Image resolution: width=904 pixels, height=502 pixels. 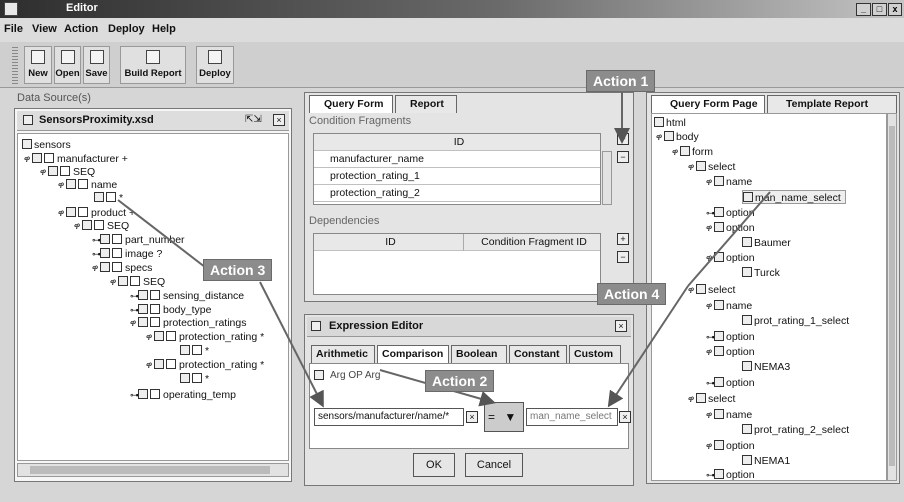 I want to click on arrow-action-3b, so click(x=291, y=344).